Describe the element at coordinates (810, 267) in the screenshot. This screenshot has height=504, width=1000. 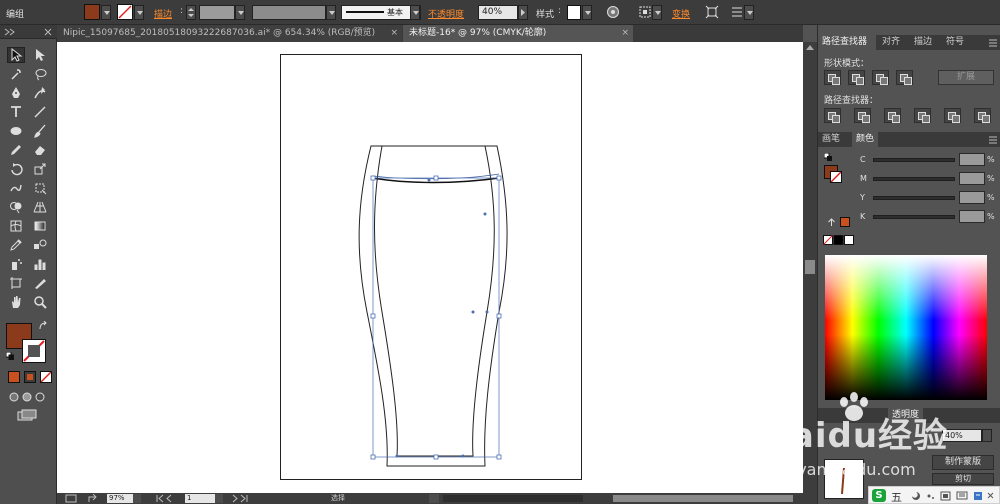
I see `scroll-thumb` at that location.